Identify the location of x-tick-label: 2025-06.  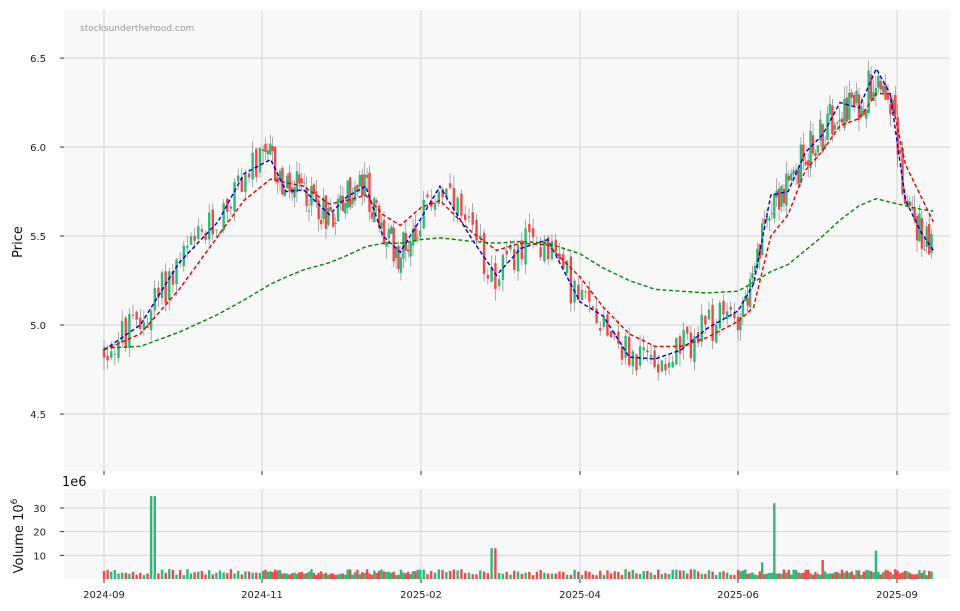
(738, 595).